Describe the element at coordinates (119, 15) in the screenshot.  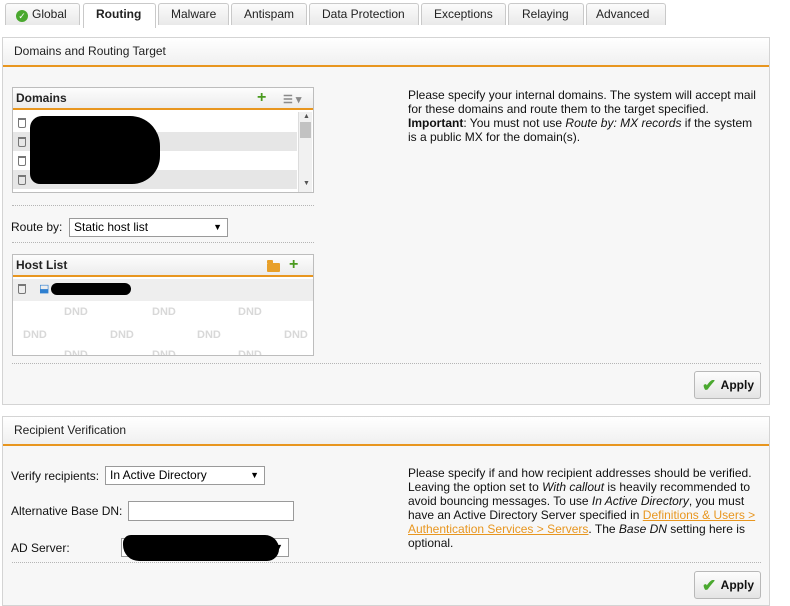
I see `tab-routing: Routing` at that location.